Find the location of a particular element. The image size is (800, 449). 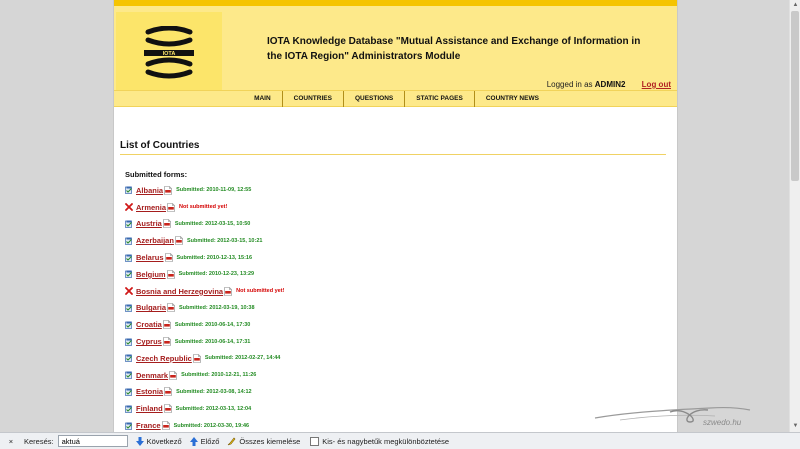

country-row: Croatia Submitted: 2010-06-14, 17:30 is located at coordinates (395, 324).